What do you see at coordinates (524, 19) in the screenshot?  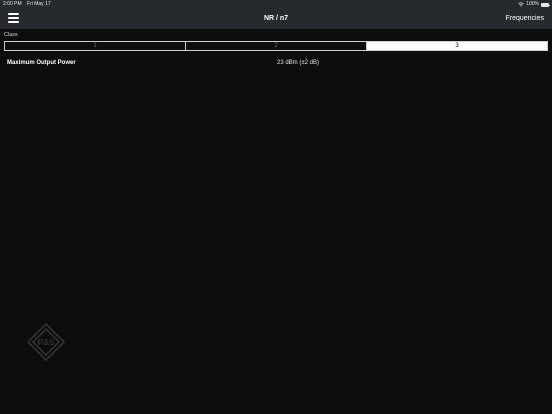 I see `frequencies-button: Frequencies` at bounding box center [524, 19].